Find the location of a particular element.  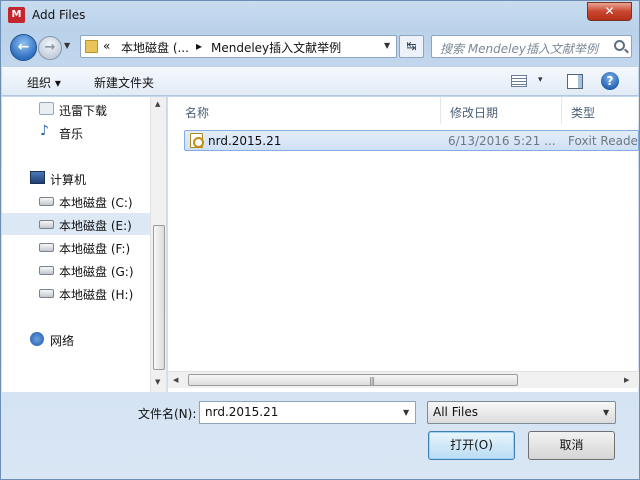

navigation-scrollbar: ▲ ▼ is located at coordinates (158, 244).